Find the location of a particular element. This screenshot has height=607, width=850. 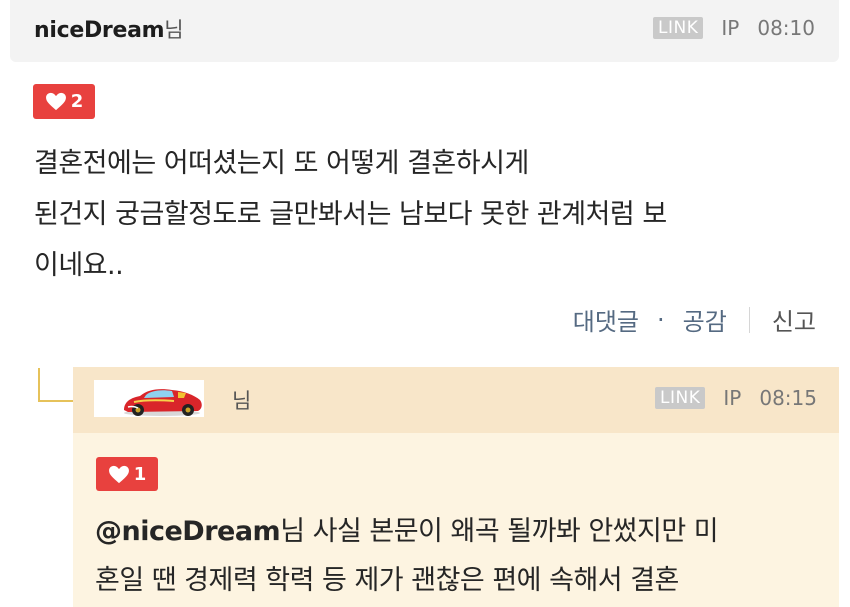

reply-ip-label: IP is located at coordinates (732, 398).